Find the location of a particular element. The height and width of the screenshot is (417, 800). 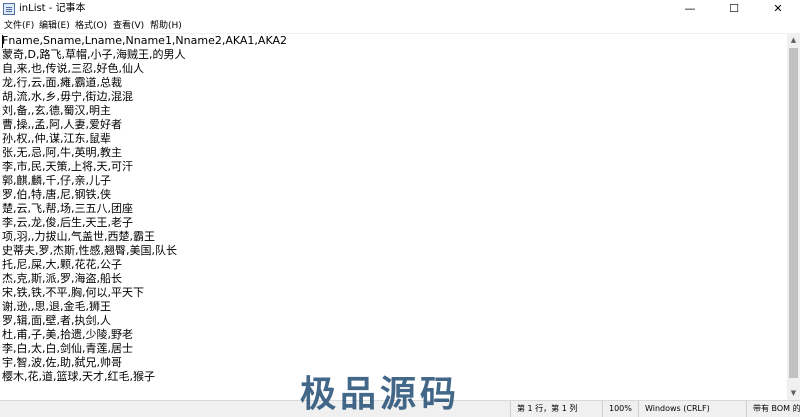

text-line: 李,市,民,天策,上将,天,可汗 is located at coordinates (67, 166).